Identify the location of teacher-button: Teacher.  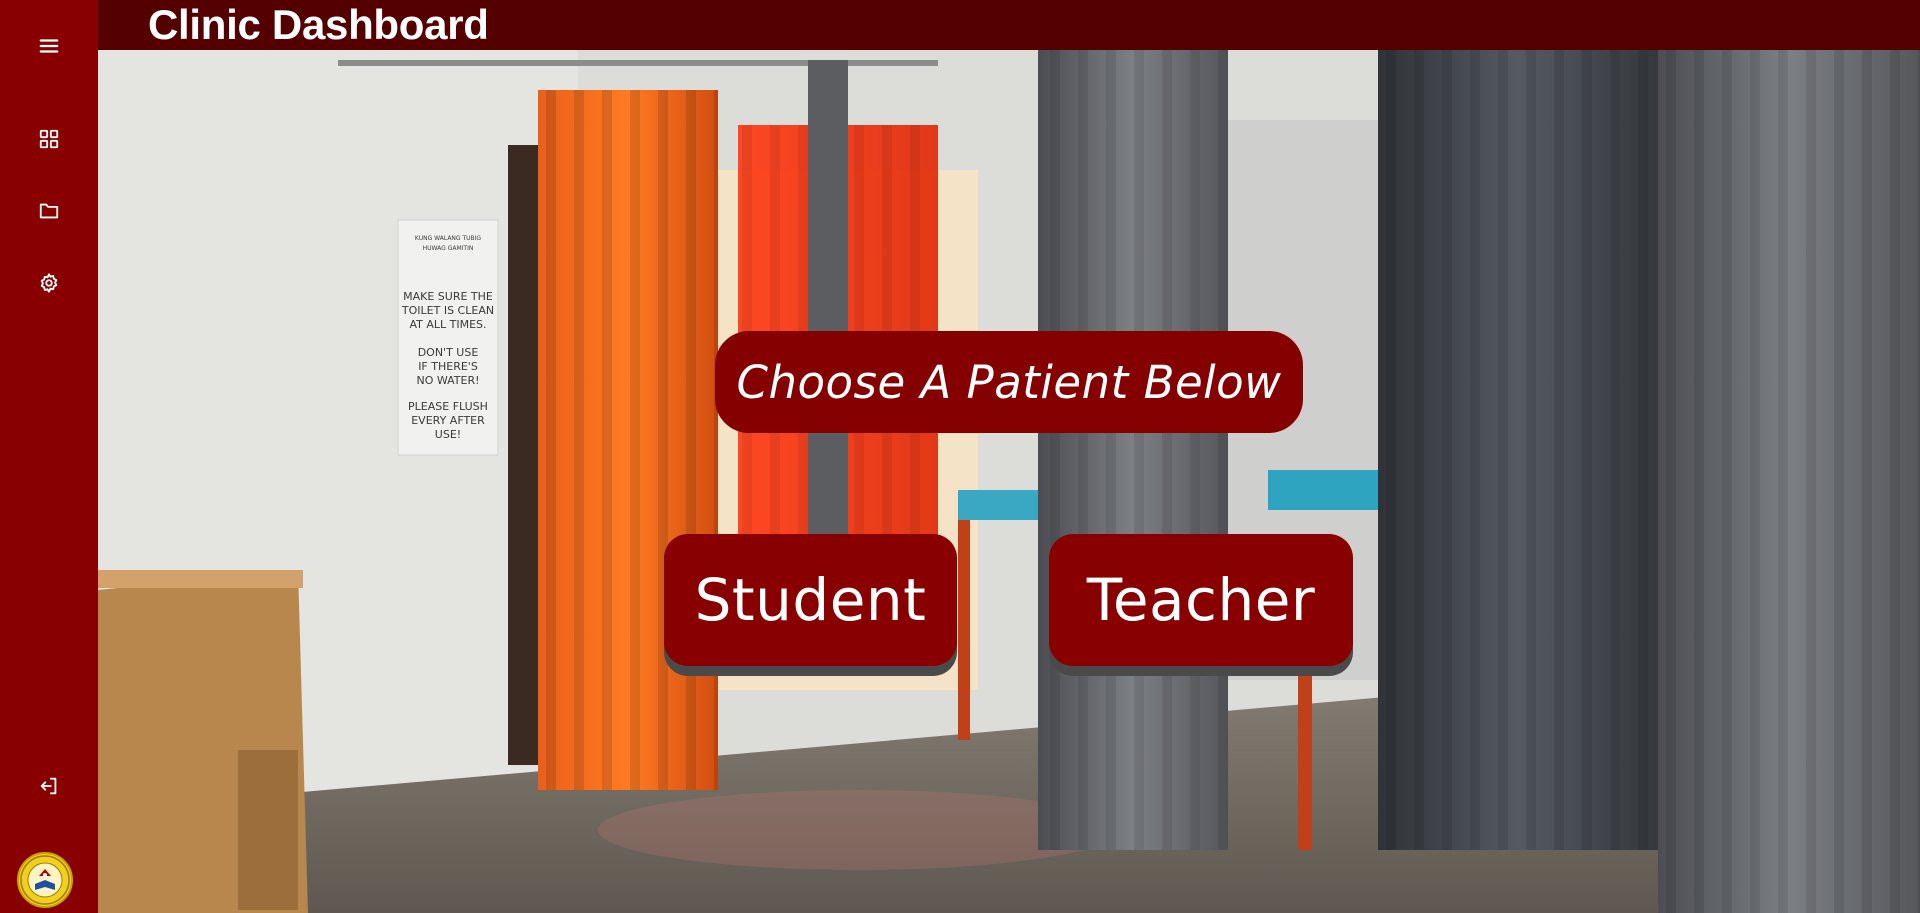
(1201, 600).